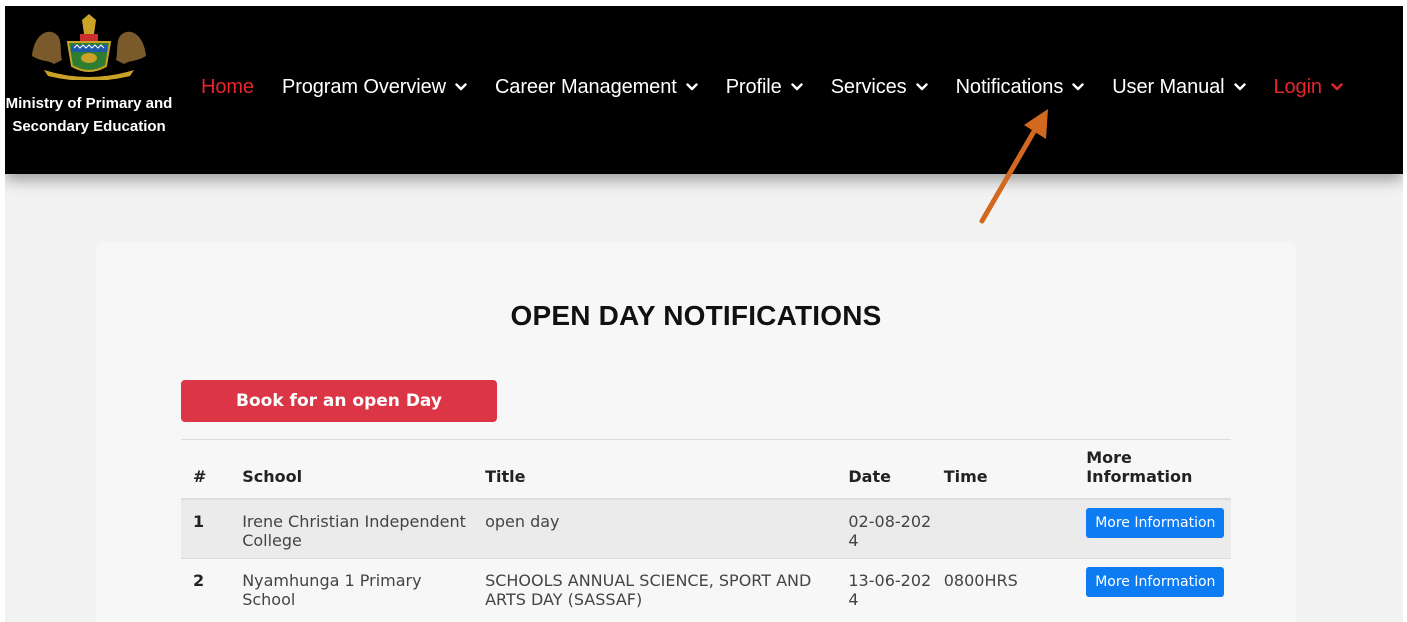  I want to click on row-time: 0800HRS, so click(1009, 587).